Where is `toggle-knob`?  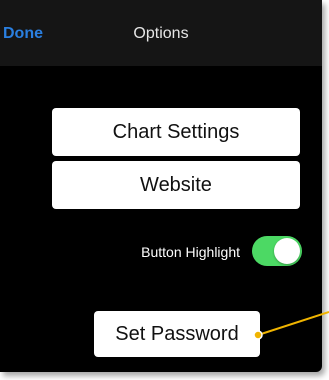
toggle-knob is located at coordinates (287, 251).